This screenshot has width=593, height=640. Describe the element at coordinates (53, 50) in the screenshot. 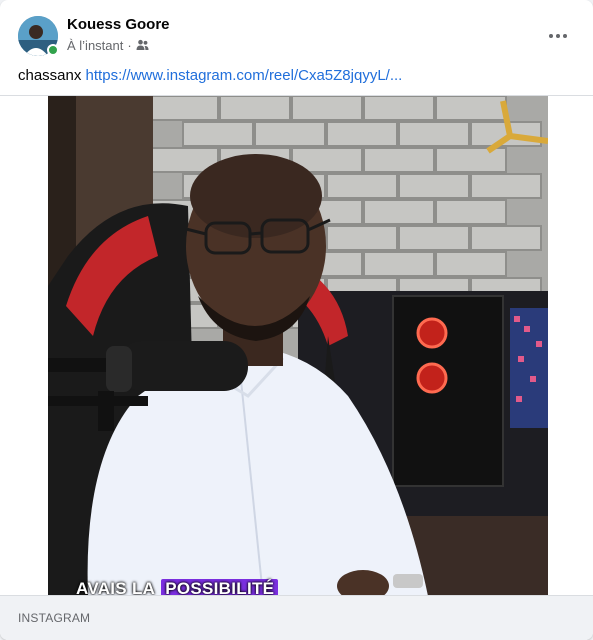

I see `online-status-icon` at that location.